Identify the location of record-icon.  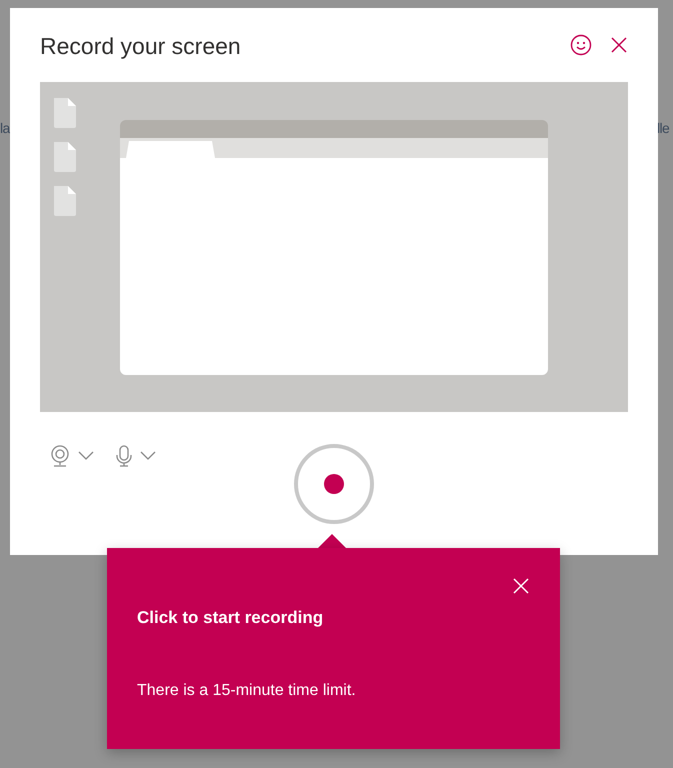
(334, 484).